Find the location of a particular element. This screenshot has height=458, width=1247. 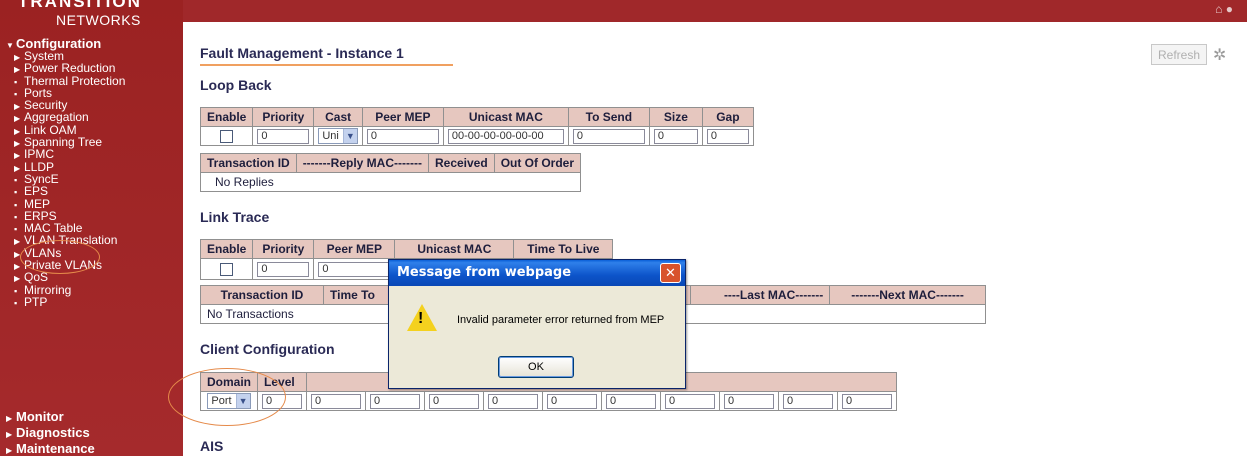

no-replies-text: No Replies is located at coordinates (390, 182).